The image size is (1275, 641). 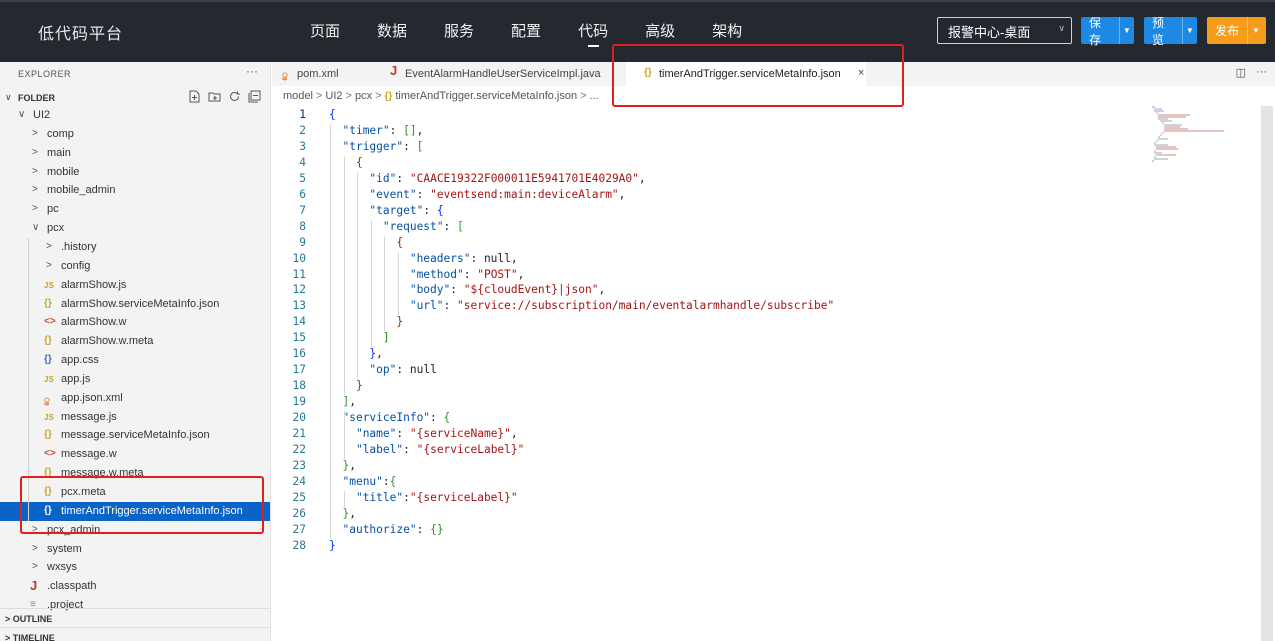 I want to click on line-number: 7, so click(x=302, y=210).